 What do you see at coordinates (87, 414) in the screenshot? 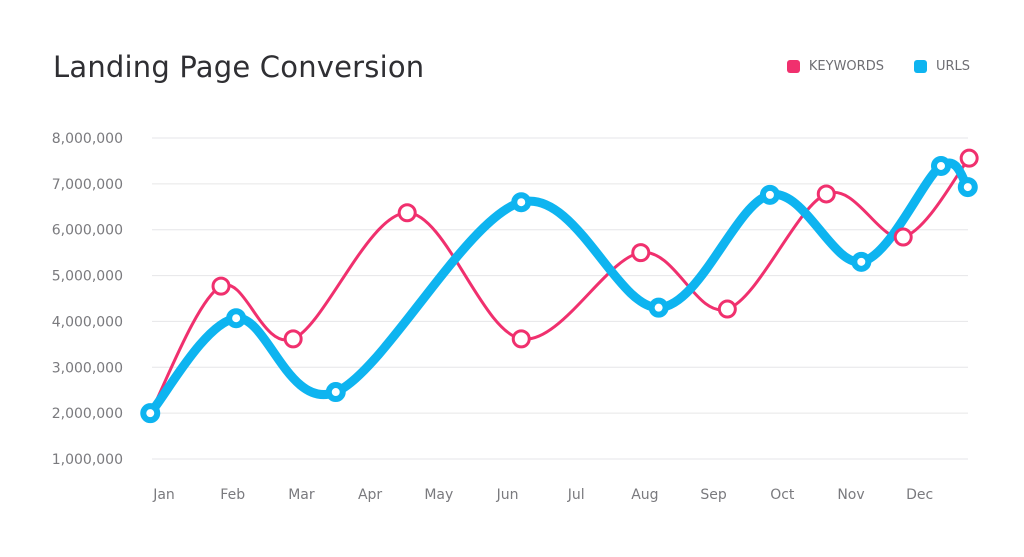
I see `y-tick-label: 2,000,000` at bounding box center [87, 414].